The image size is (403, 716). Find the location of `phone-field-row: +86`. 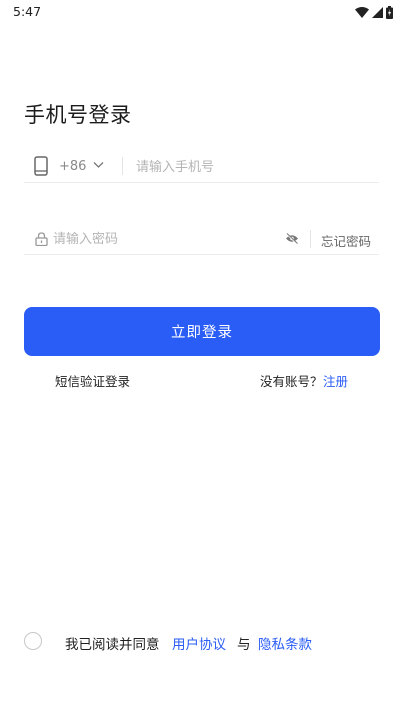

phone-field-row: +86 is located at coordinates (201, 166).